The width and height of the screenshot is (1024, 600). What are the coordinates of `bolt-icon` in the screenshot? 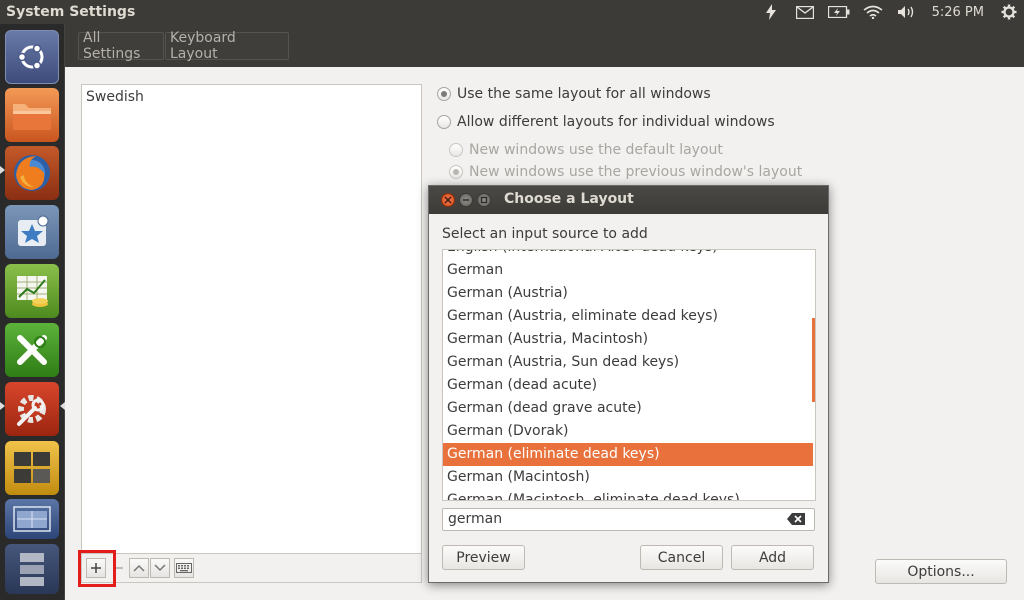 It's located at (771, 12).